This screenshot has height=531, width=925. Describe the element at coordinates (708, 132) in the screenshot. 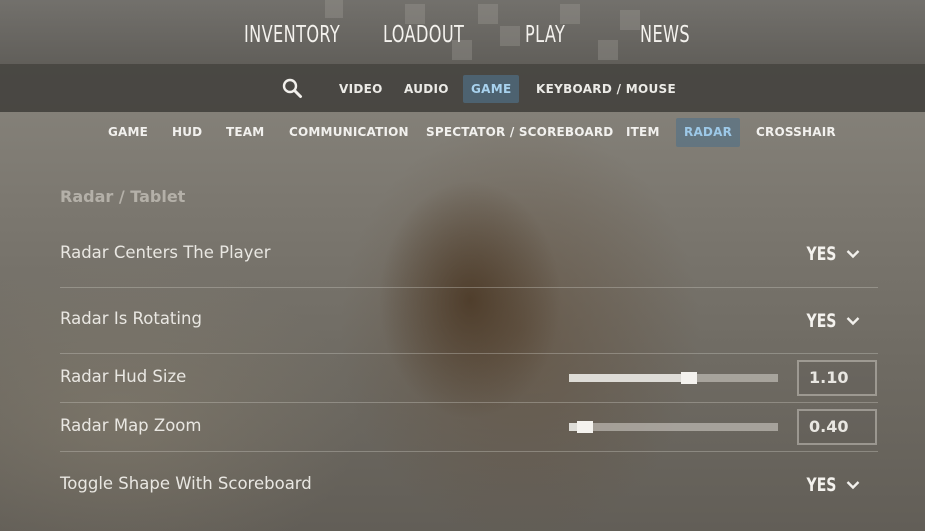

I see `subtab-radar: RADAR` at that location.